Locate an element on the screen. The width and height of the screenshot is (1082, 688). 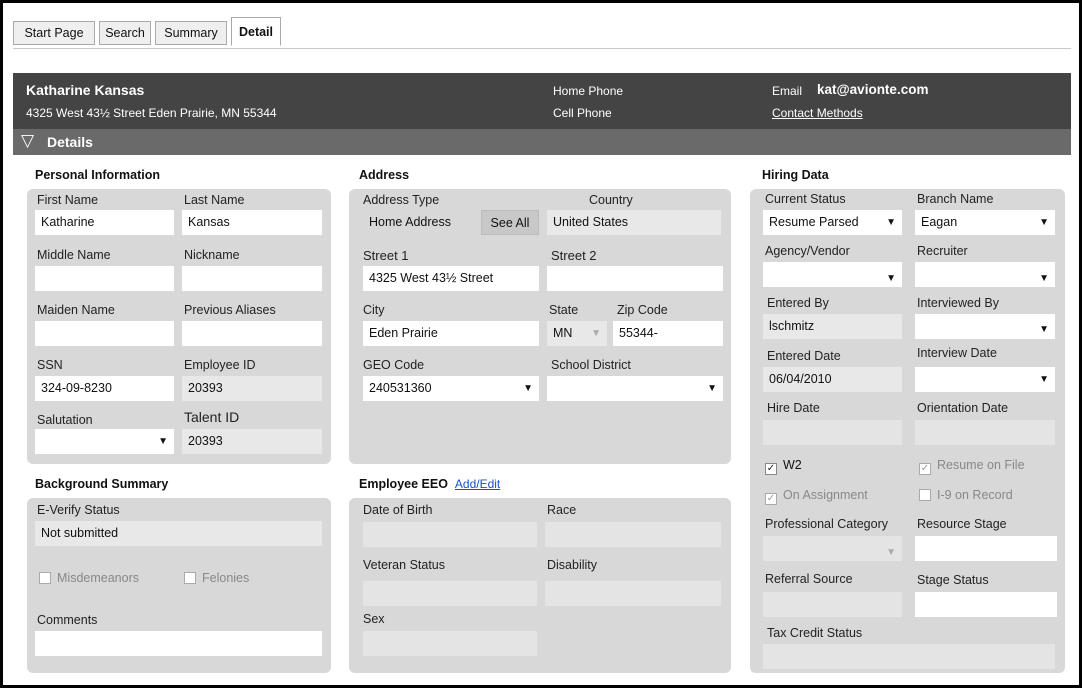
details-section-header: ▽ Details is located at coordinates (542, 142).